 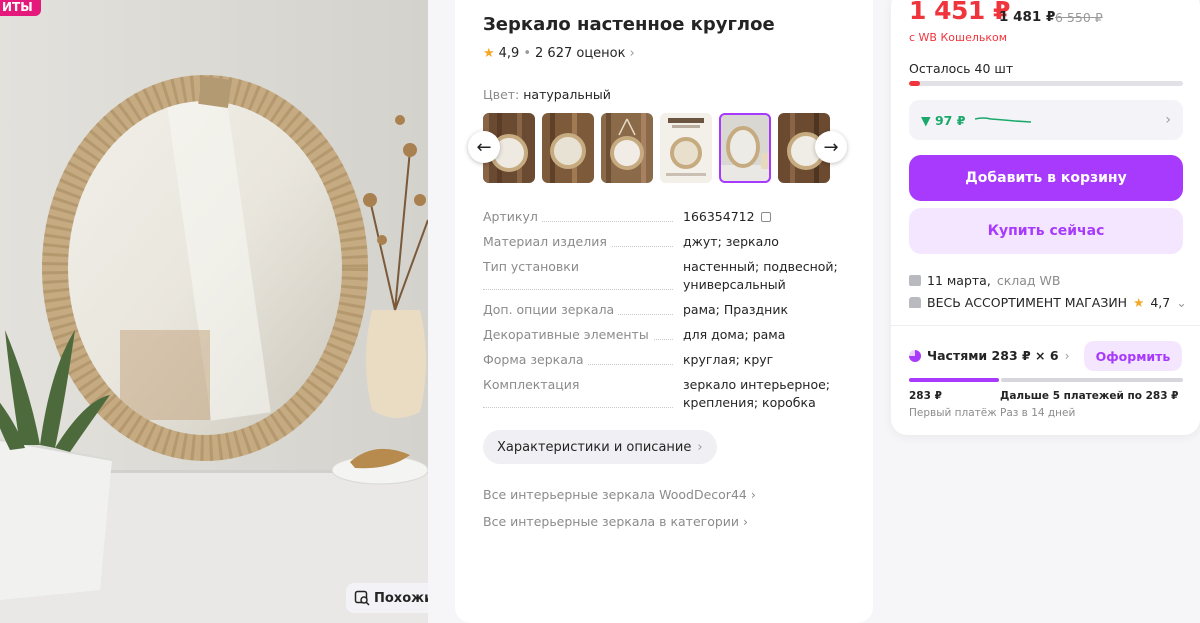 I want to click on color-line: Цвет: натуральный, so click(x=547, y=94).